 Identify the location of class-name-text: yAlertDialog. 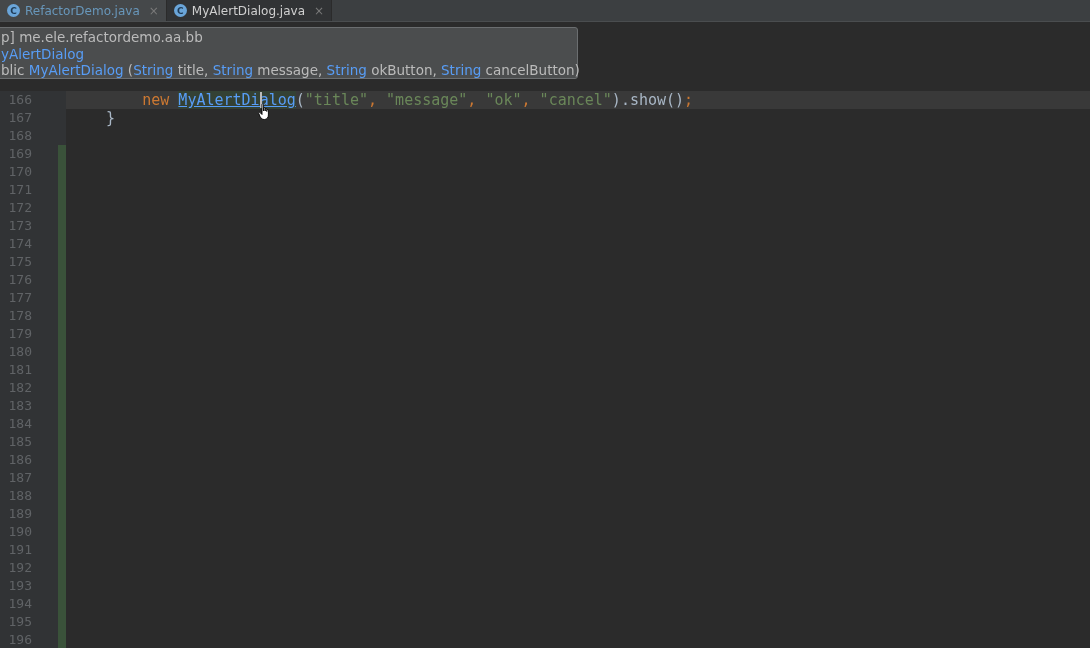
(43, 53).